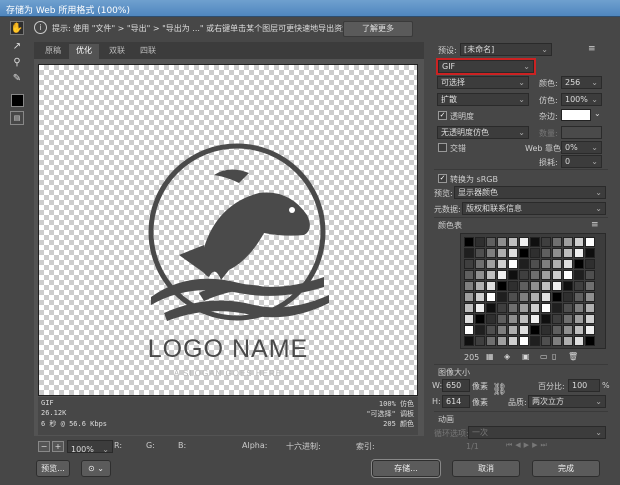 This screenshot has height=485, width=620. I want to click on map-transparent-icon: ▦, so click(490, 356).